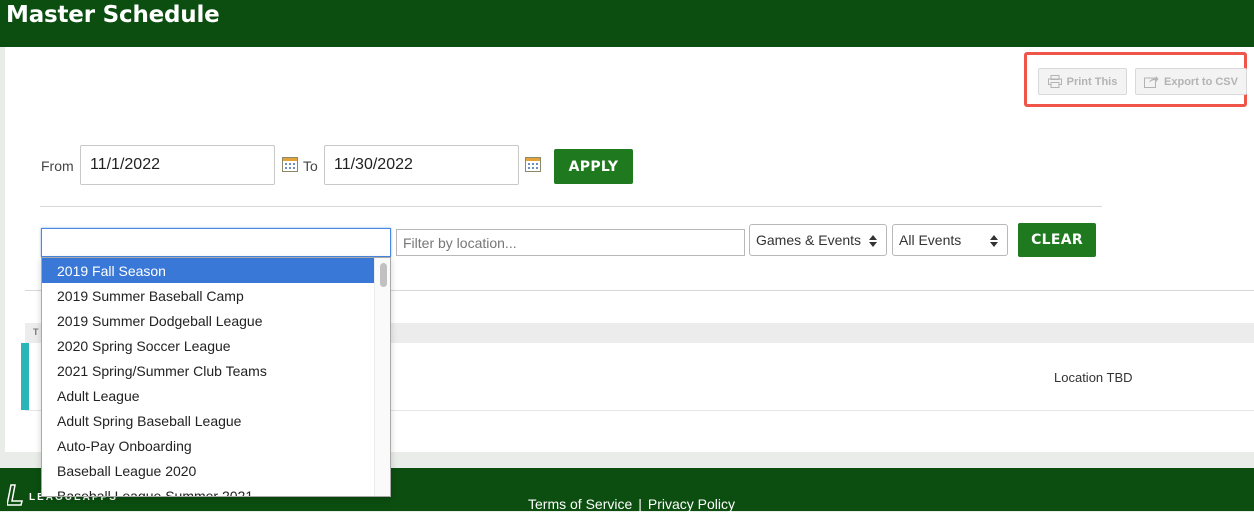 This screenshot has height=512, width=1254. I want to click on apply-button: APPLY, so click(593, 166).